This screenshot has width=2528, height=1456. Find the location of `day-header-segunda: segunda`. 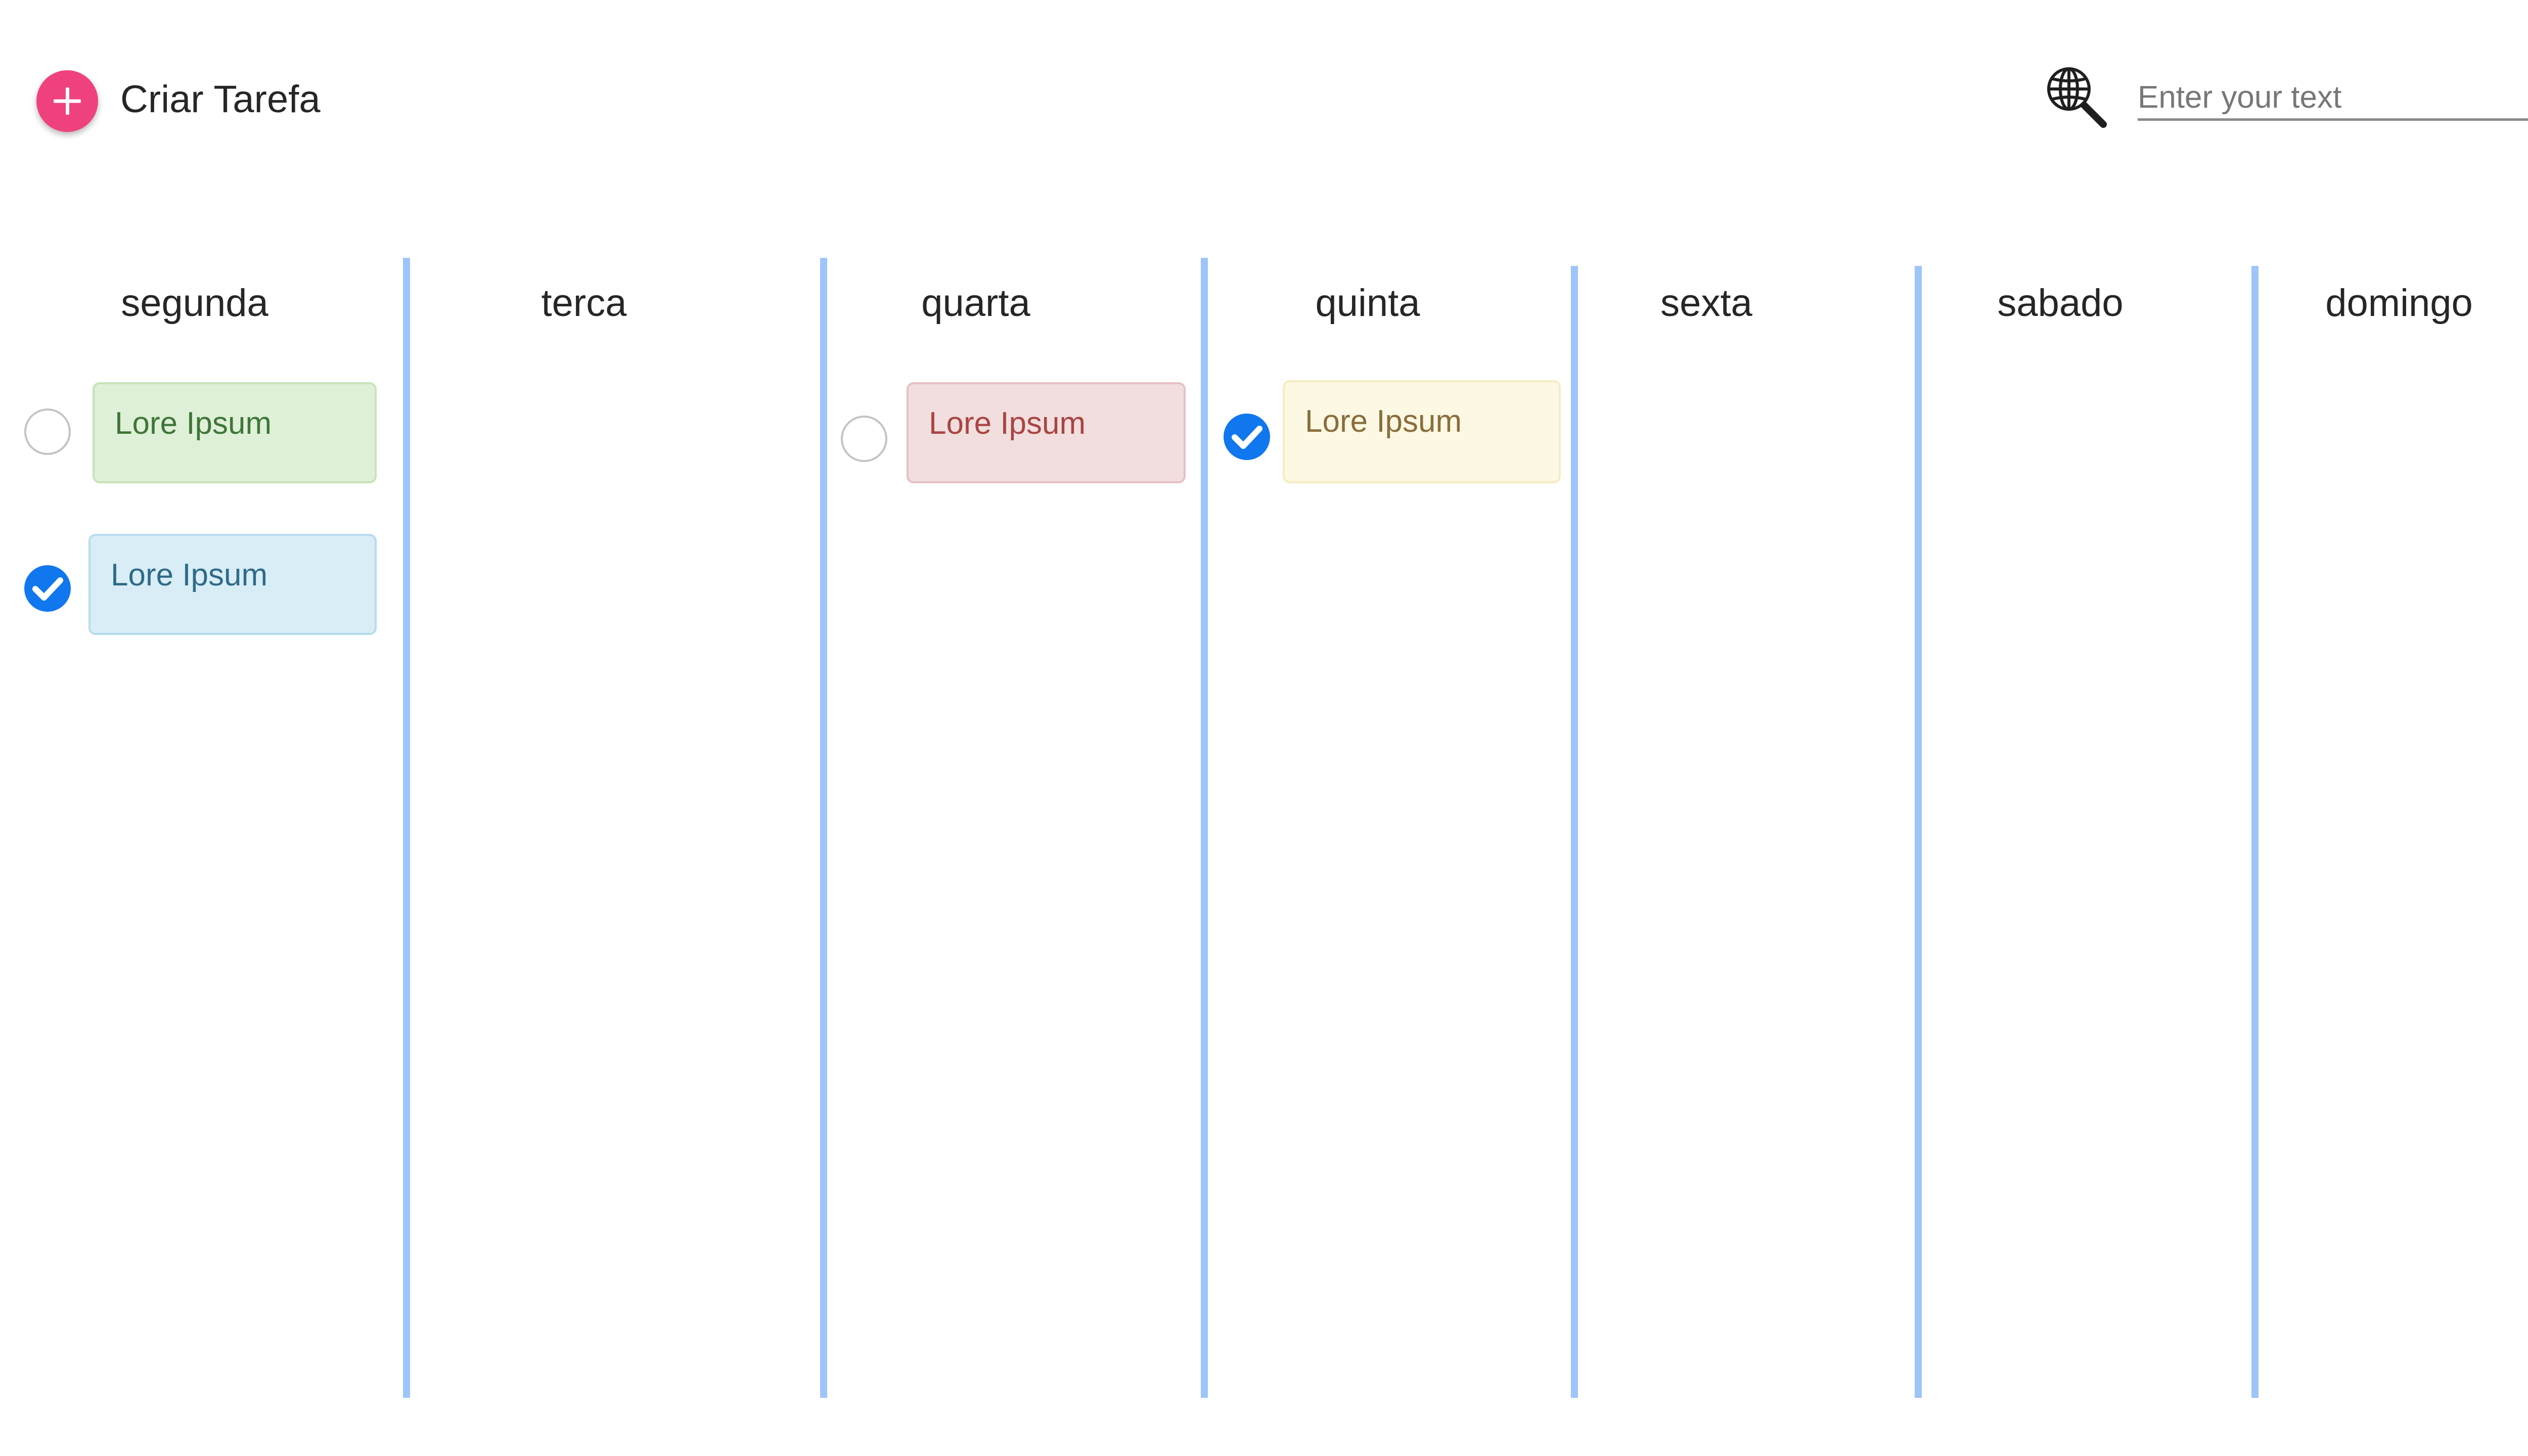

day-header-segunda: segunda is located at coordinates (195, 303).